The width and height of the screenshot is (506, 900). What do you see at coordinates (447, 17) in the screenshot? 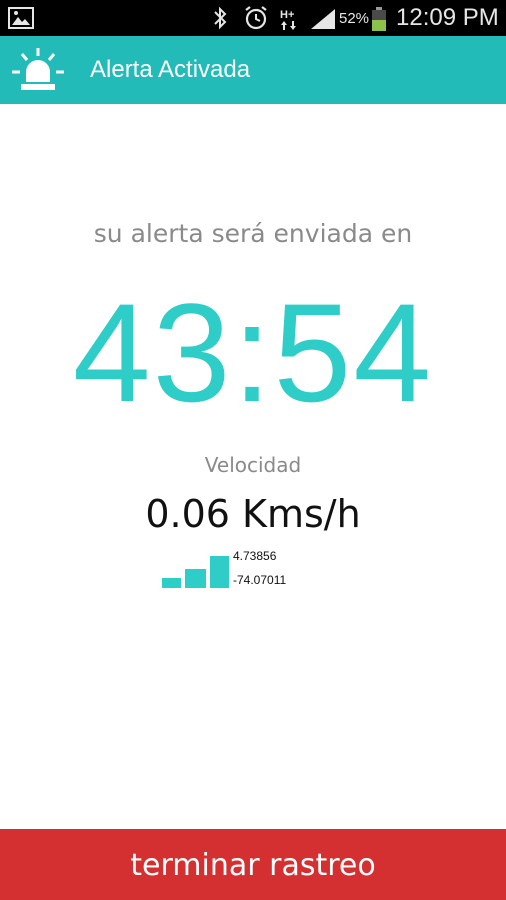
I see `status-clock: 12:09 PM` at bounding box center [447, 17].